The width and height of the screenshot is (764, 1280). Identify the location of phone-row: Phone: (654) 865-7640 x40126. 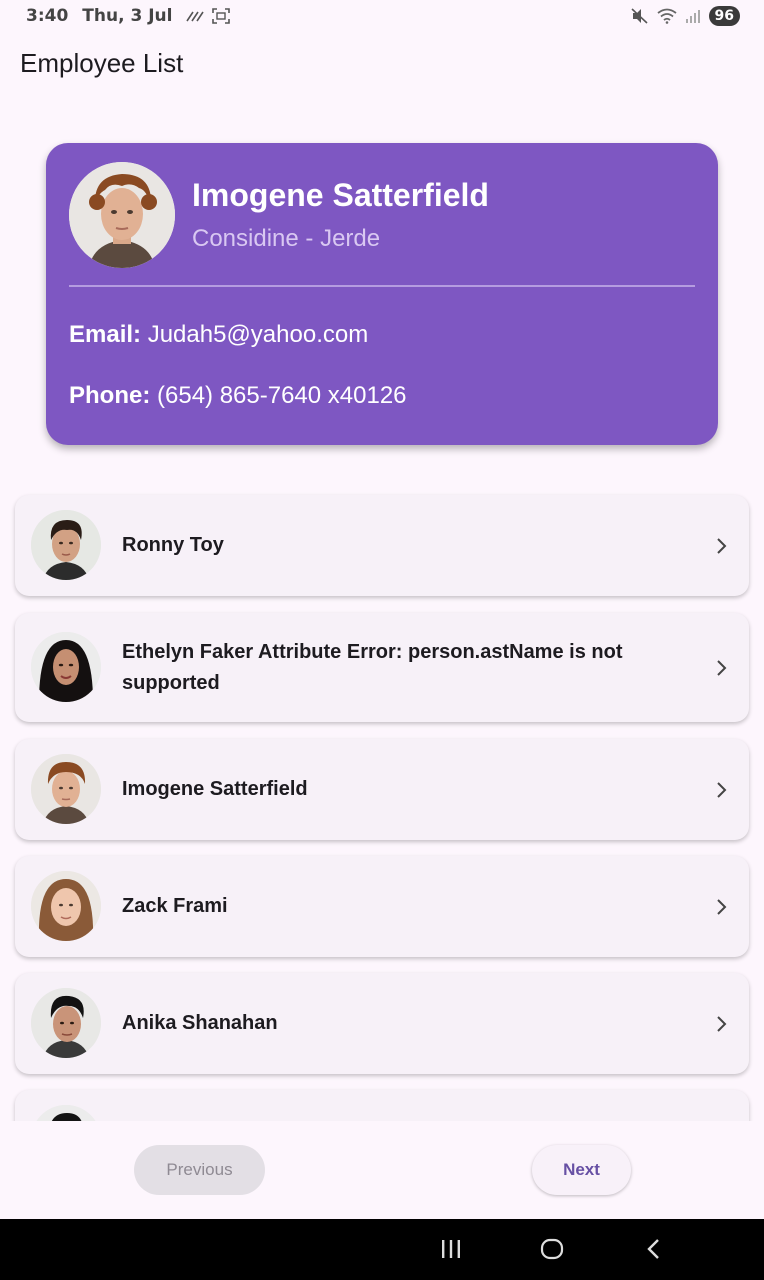
(238, 396).